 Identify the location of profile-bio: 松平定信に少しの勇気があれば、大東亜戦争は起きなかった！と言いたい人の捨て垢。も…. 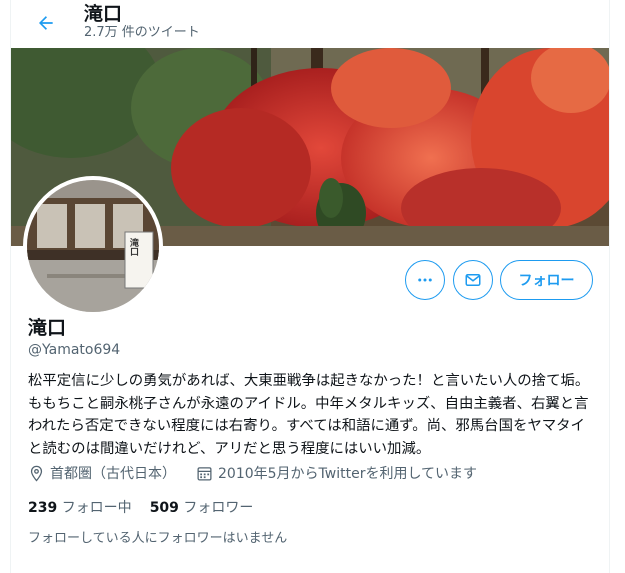
(309, 415).